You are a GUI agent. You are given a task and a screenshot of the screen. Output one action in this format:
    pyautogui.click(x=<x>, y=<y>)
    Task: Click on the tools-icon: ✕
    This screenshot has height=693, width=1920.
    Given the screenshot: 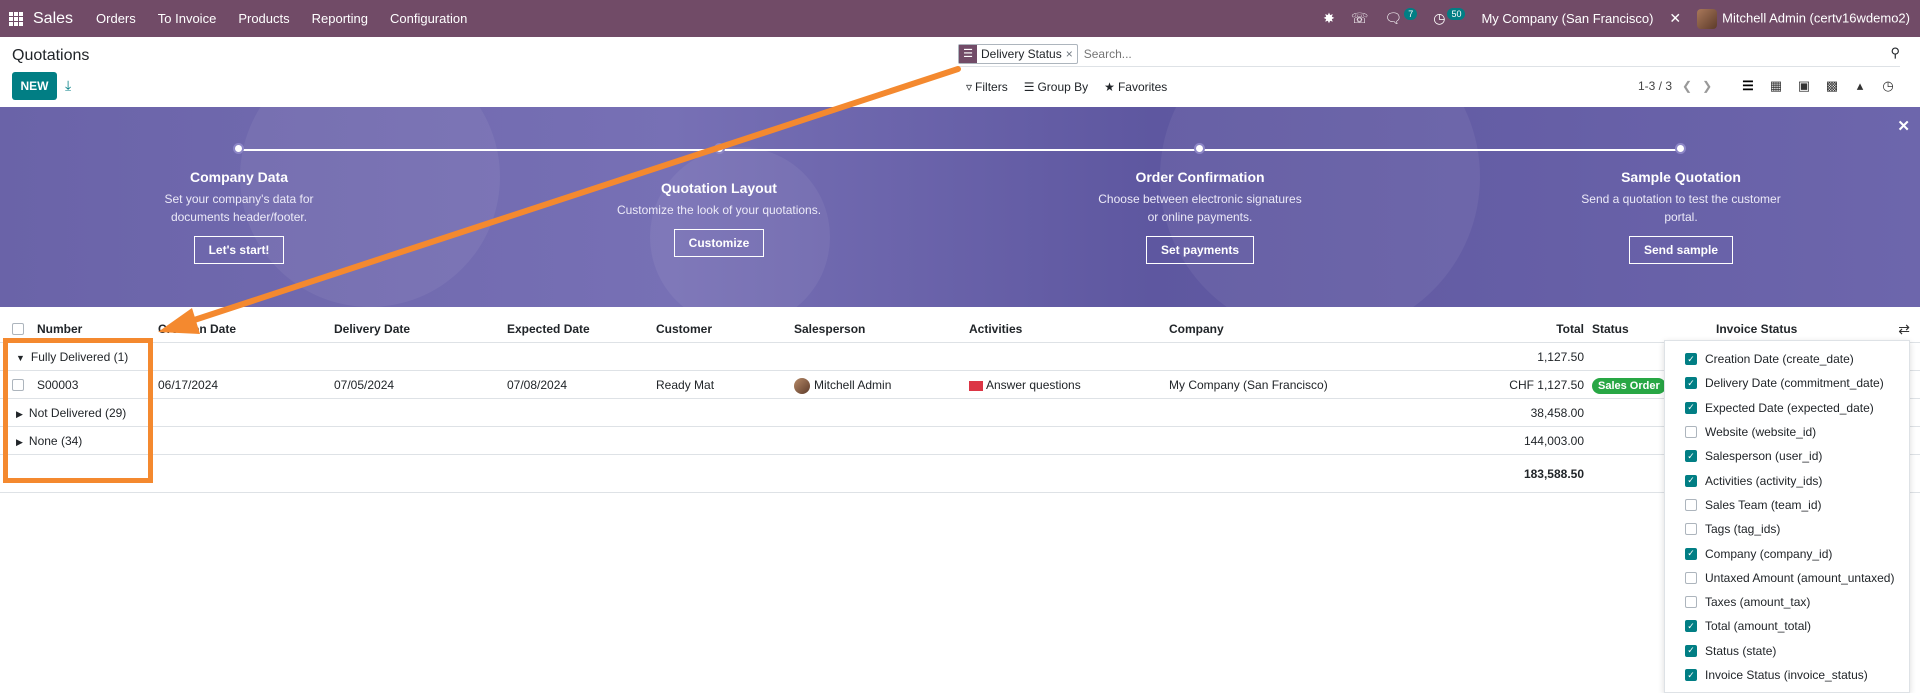 What is the action you would take?
    pyautogui.click(x=1675, y=18)
    